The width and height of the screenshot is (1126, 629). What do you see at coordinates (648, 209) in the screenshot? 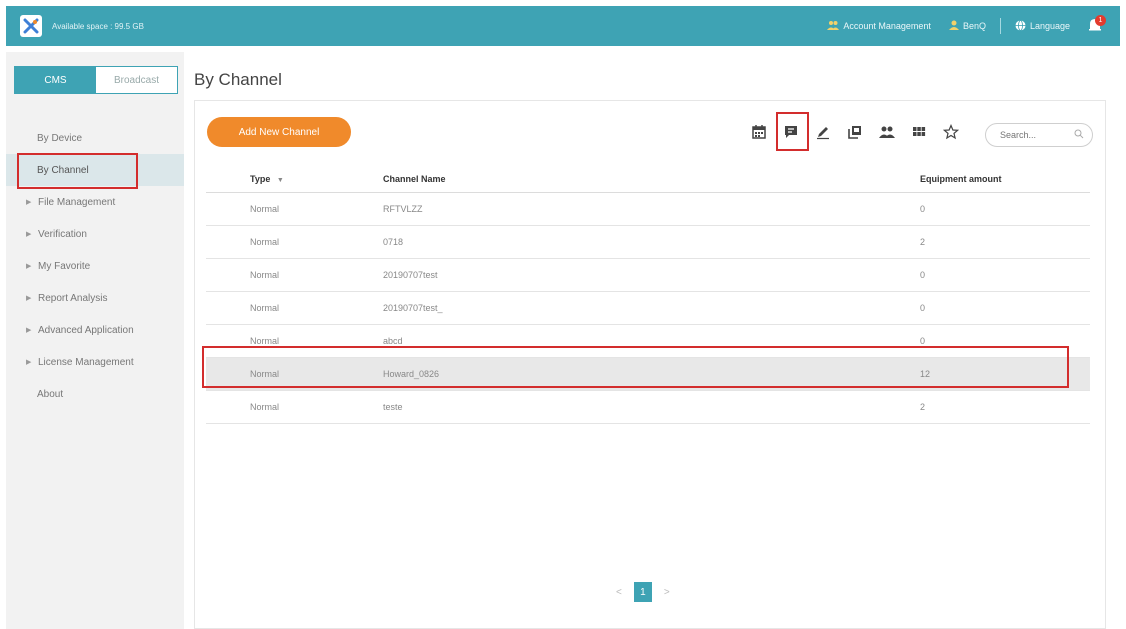
I see `table-row: Normal RFTVLZZ 0` at bounding box center [648, 209].